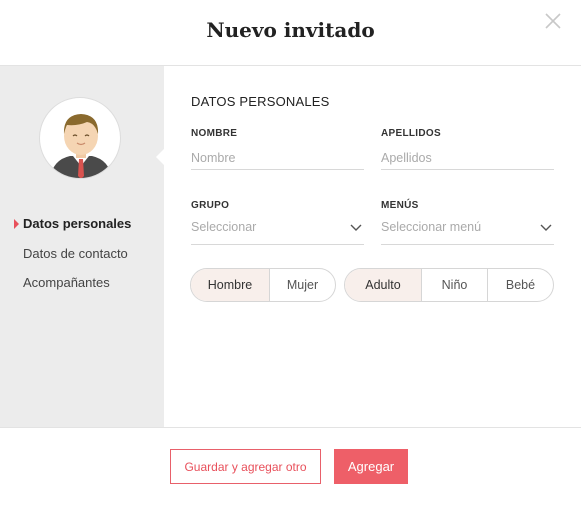  What do you see at coordinates (290, 30) in the screenshot?
I see `dialog-title: Nuevo invitado` at bounding box center [290, 30].